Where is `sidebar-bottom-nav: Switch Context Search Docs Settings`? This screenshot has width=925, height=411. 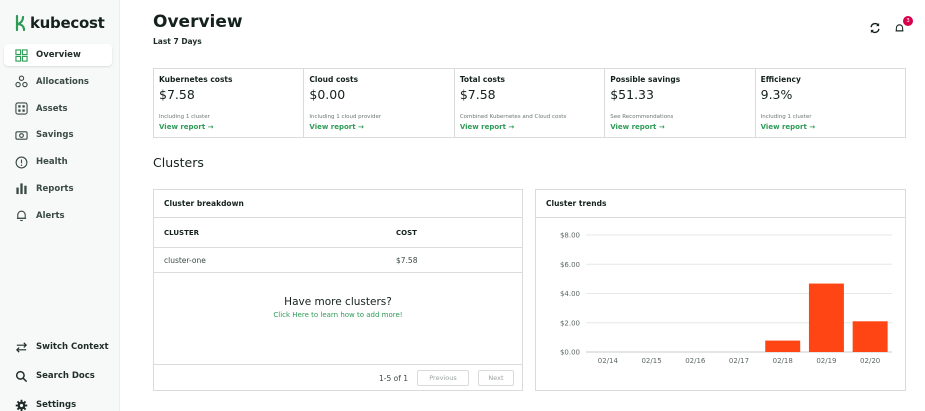 sidebar-bottom-nav: Switch Context Search Docs Settings is located at coordinates (58, 373).